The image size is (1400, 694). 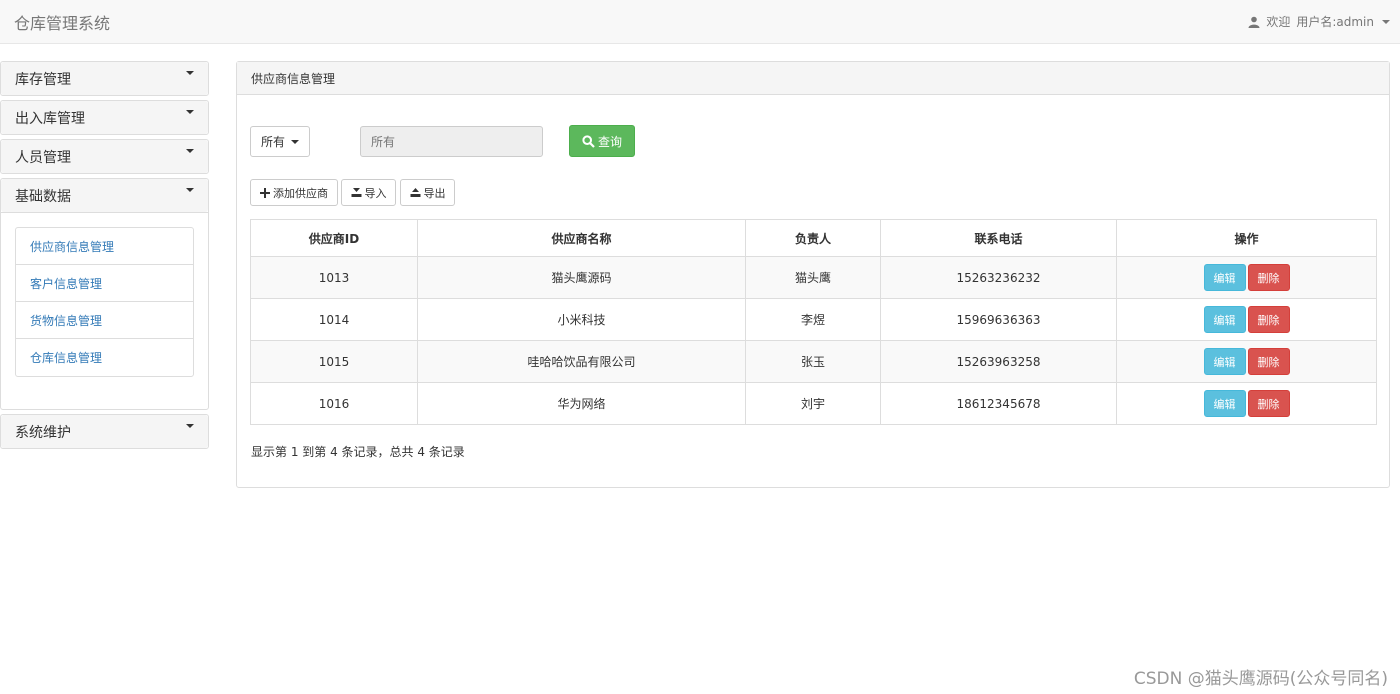 I want to click on search-input, so click(x=451, y=141).